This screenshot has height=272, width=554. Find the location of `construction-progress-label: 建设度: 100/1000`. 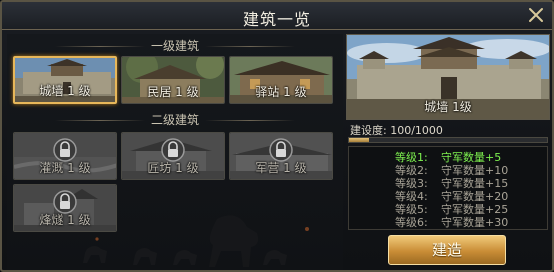

construction-progress-label: 建设度: 100/1000 is located at coordinates (396, 130).